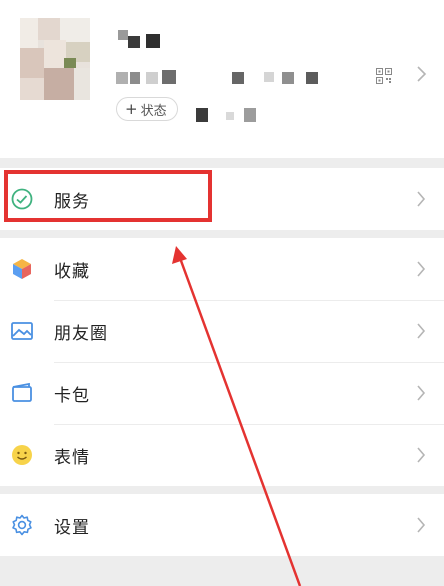  Describe the element at coordinates (384, 76) in the screenshot. I see `qr-code-icon` at that location.